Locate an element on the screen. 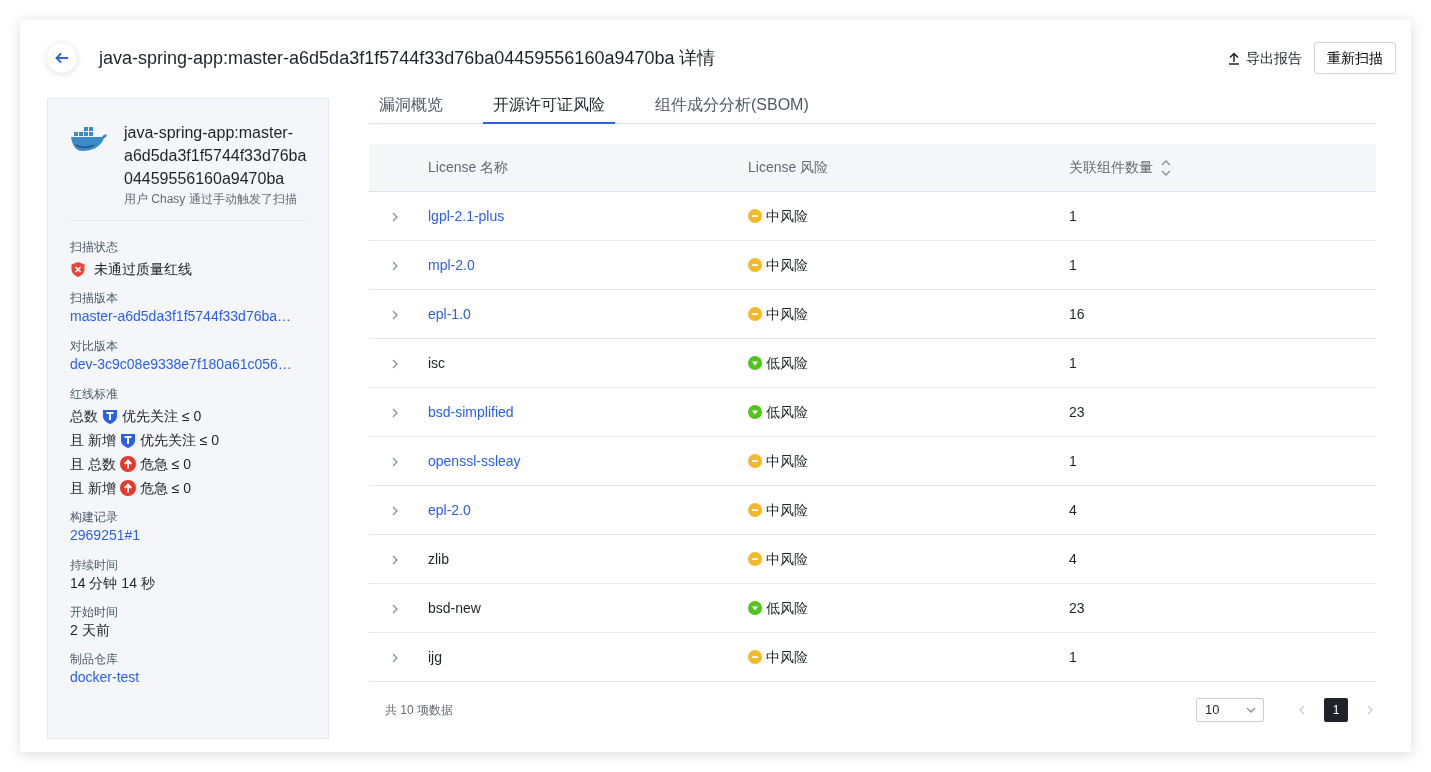 The height and width of the screenshot is (772, 1431). whale-icon is located at coordinates (89, 139).